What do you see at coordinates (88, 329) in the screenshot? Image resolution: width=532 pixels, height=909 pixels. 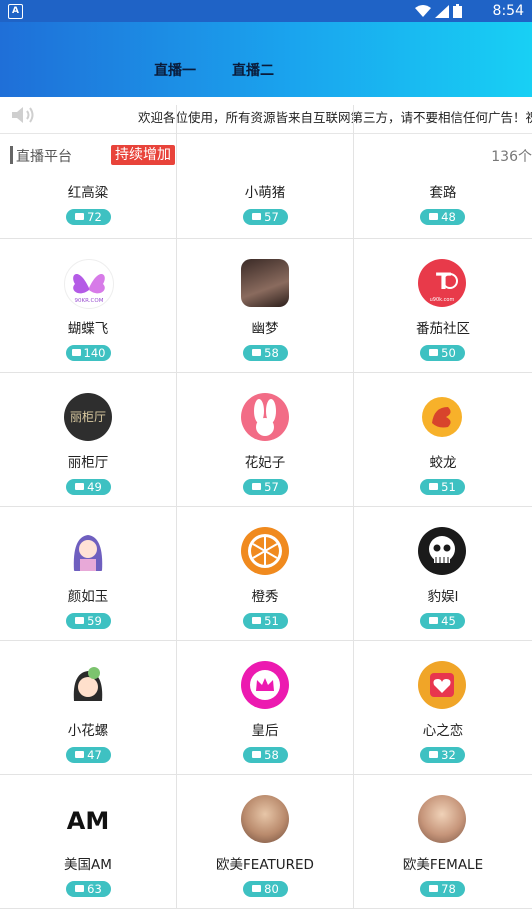 I see `platform-name: 蝴蝶飞` at bounding box center [88, 329].